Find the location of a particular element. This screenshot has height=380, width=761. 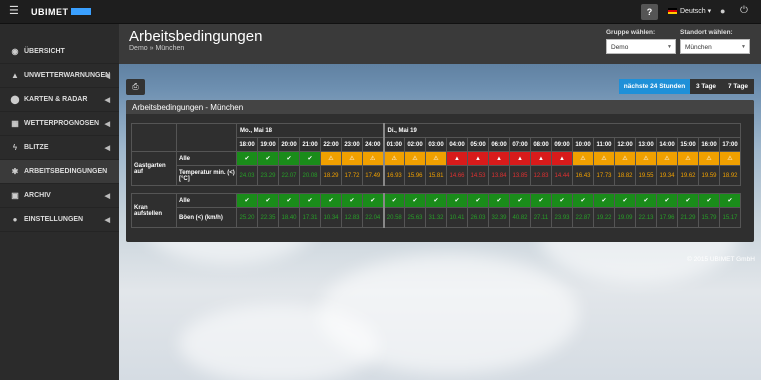

sidebar-item-wetterprognosen: ▦ WETTERPROGNOSEN ◀ is located at coordinates (59, 124).